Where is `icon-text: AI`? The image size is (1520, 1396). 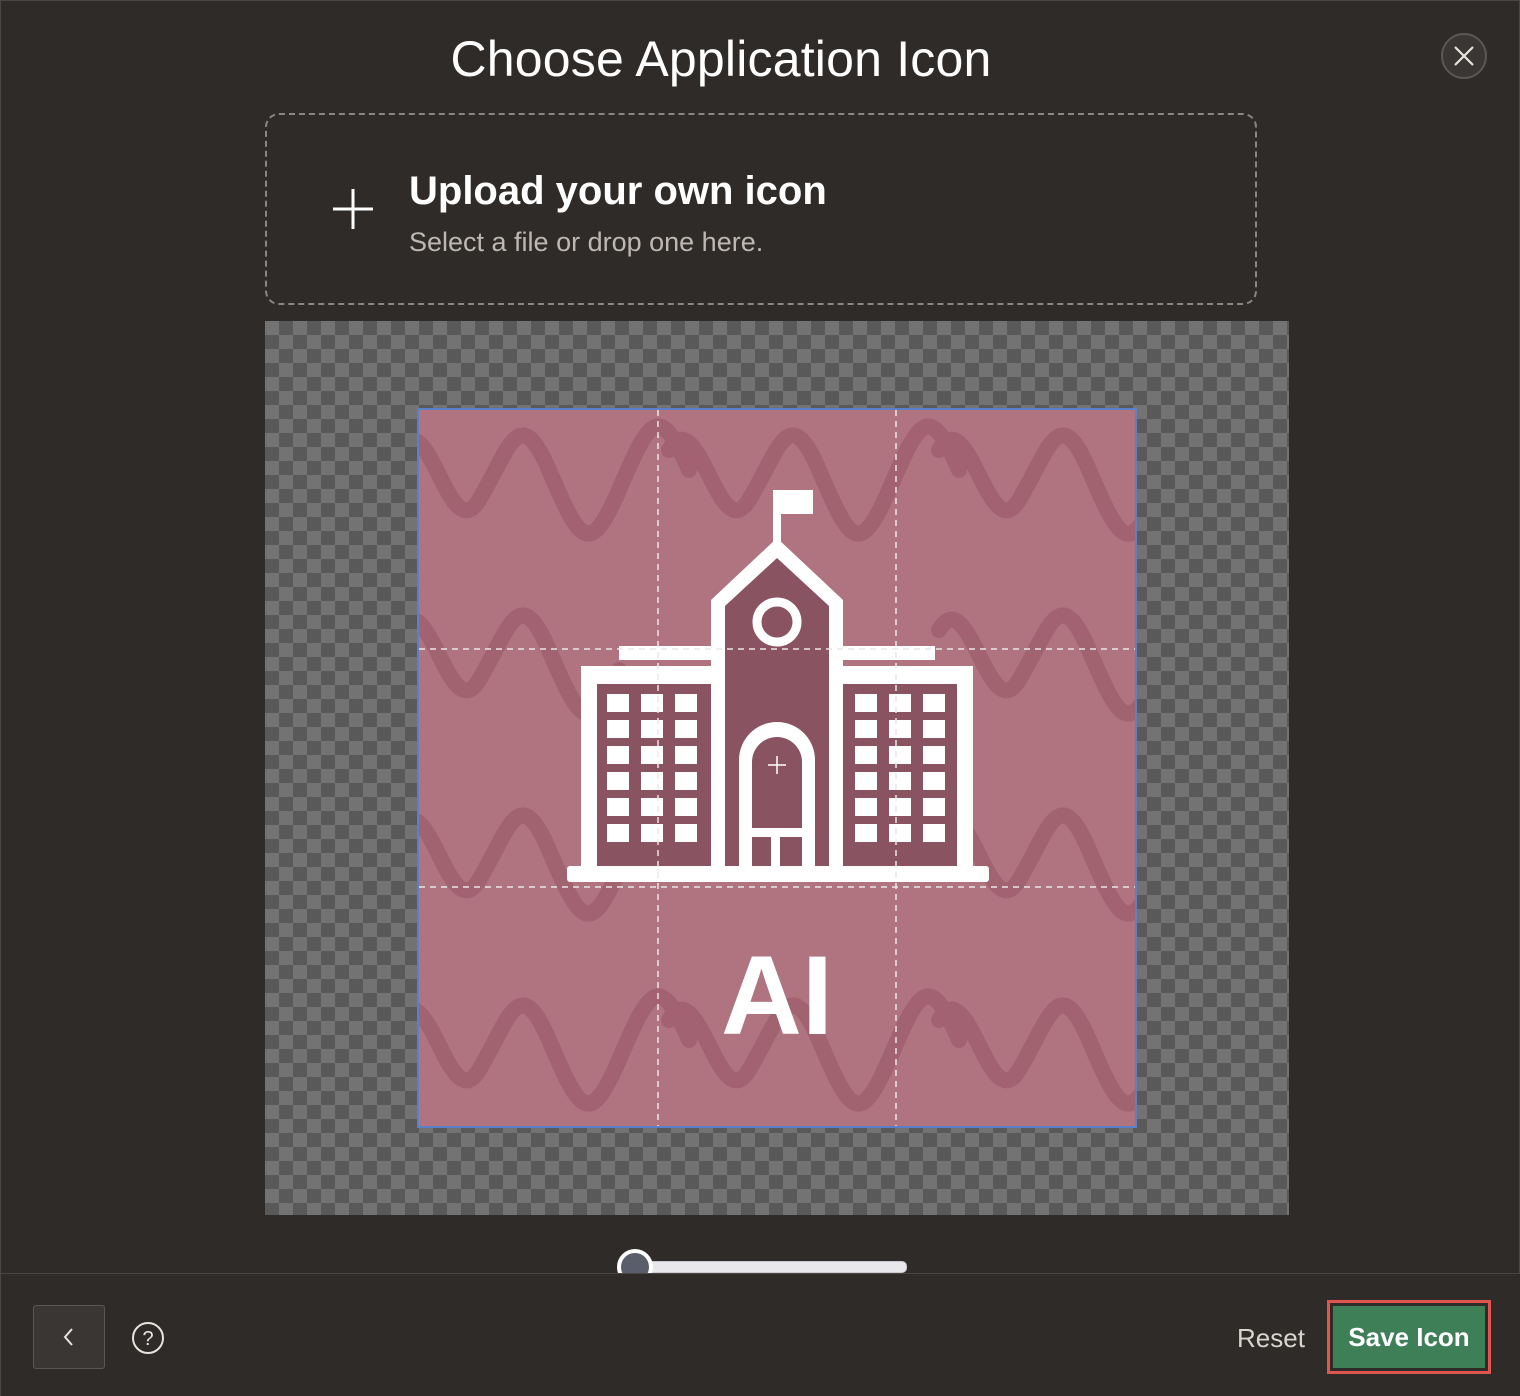 icon-text: AI is located at coordinates (777, 995).